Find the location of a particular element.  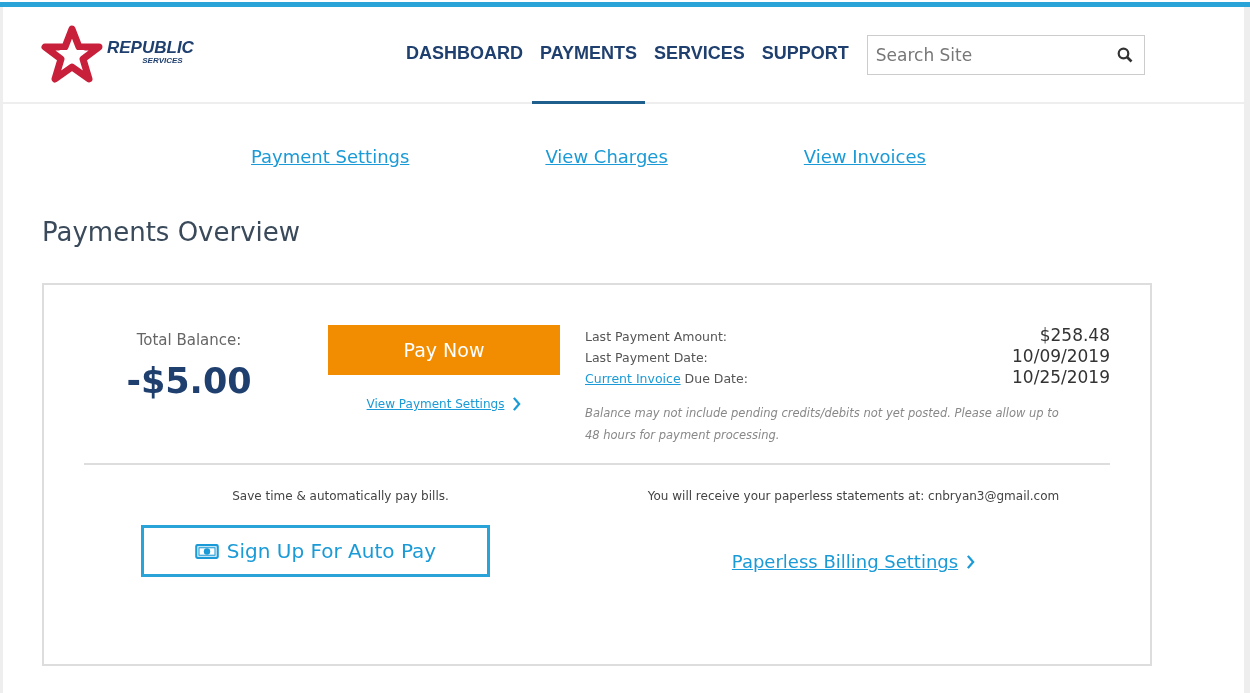

detail-label: Last Payment Amount: is located at coordinates (656, 336).